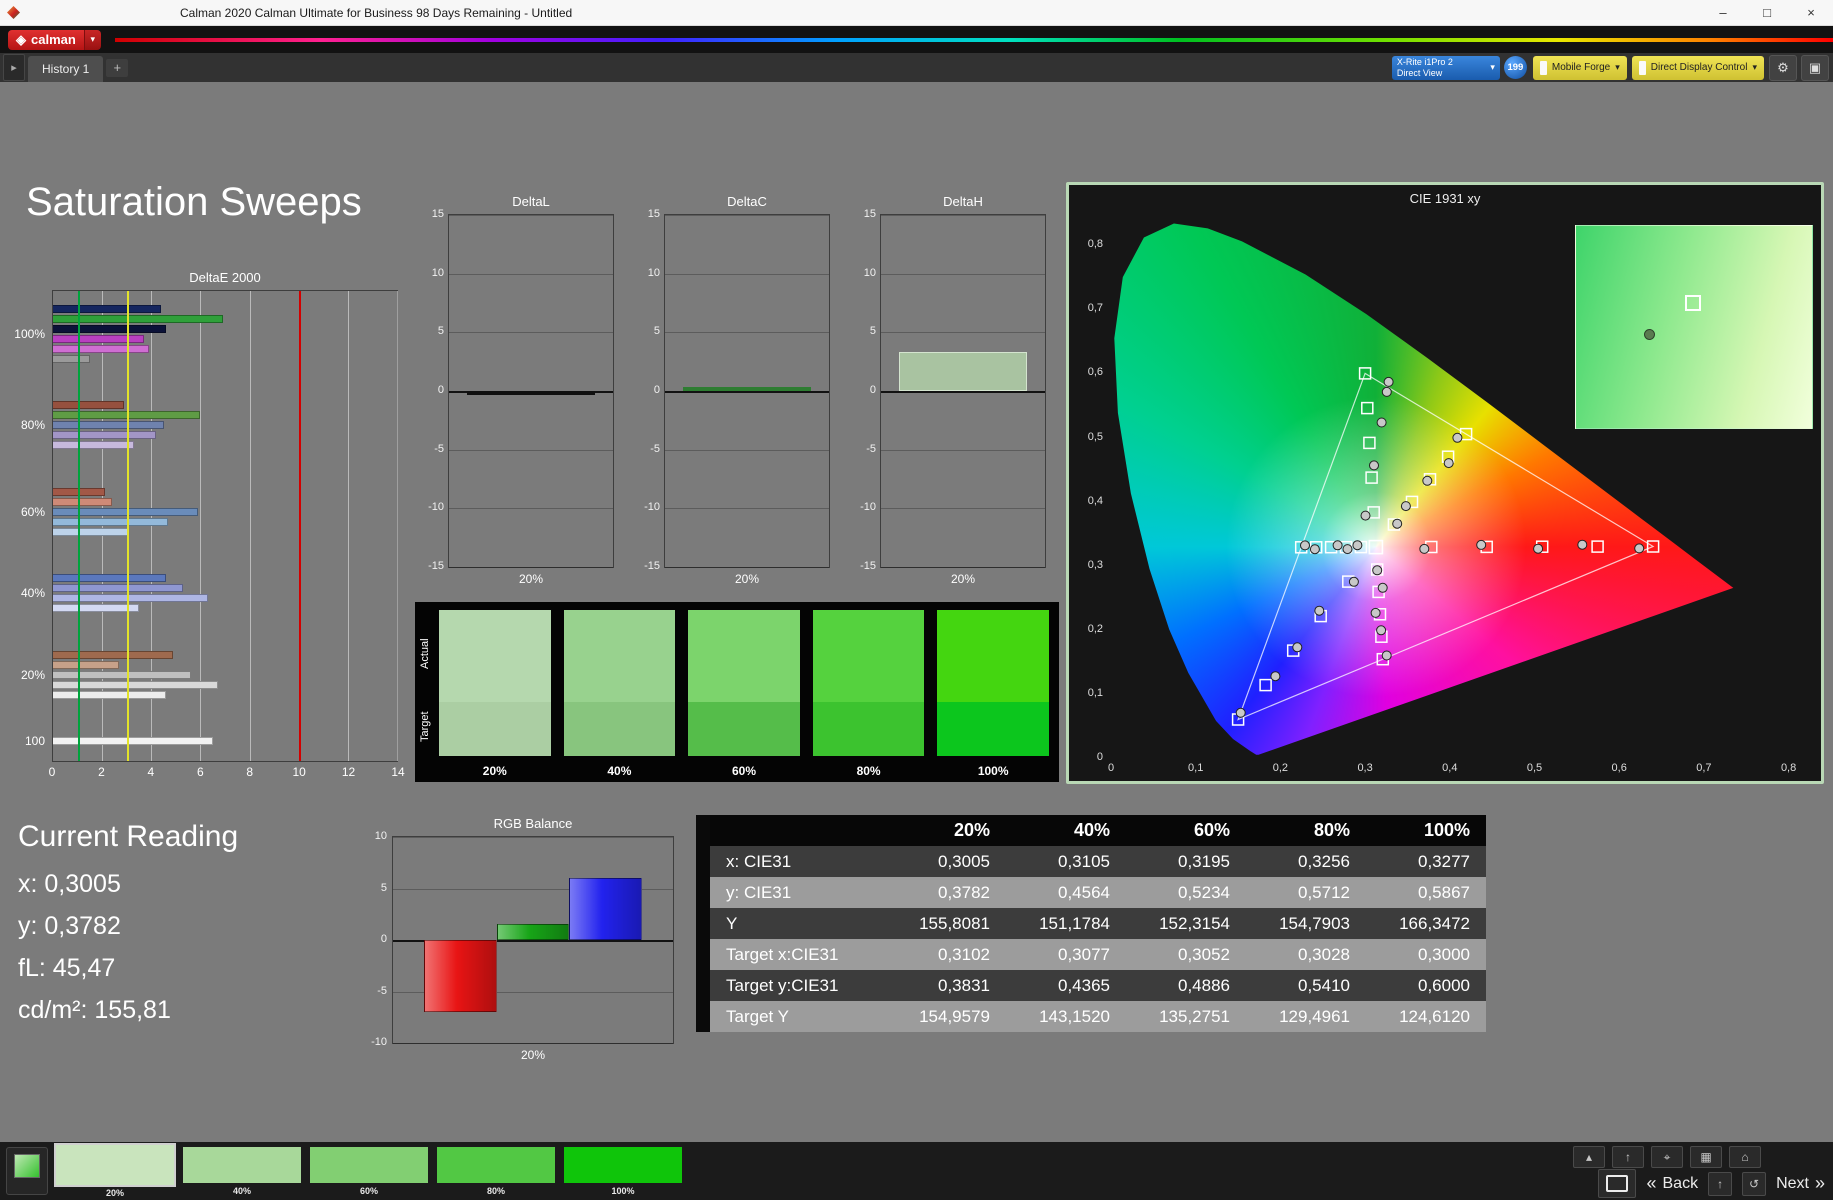  I want to click on settings-button: ⚙, so click(1783, 67).